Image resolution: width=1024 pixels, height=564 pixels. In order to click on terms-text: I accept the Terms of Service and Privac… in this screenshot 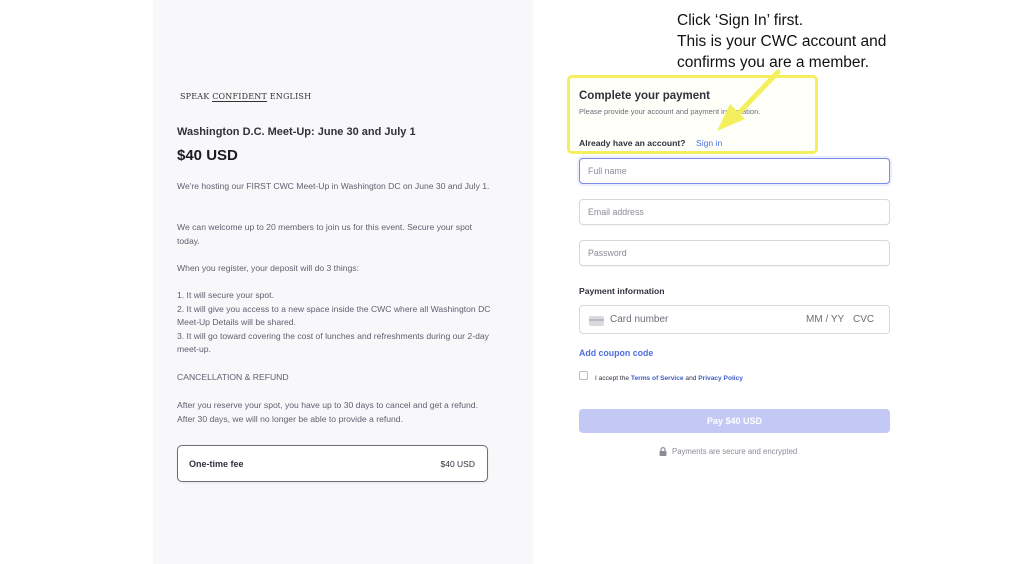, I will do `click(669, 378)`.